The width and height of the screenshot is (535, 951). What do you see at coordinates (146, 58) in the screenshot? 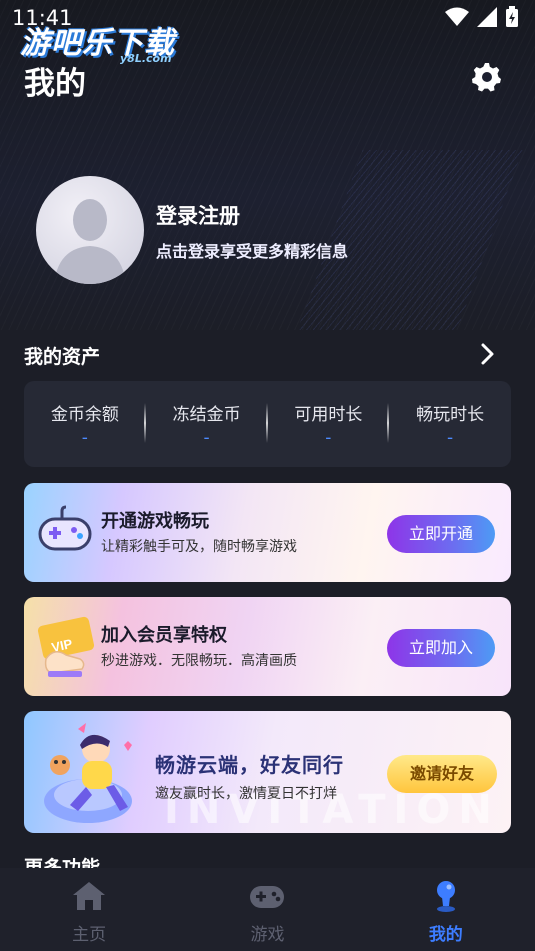
I see `watermark-sub: y8L.com` at bounding box center [146, 58].